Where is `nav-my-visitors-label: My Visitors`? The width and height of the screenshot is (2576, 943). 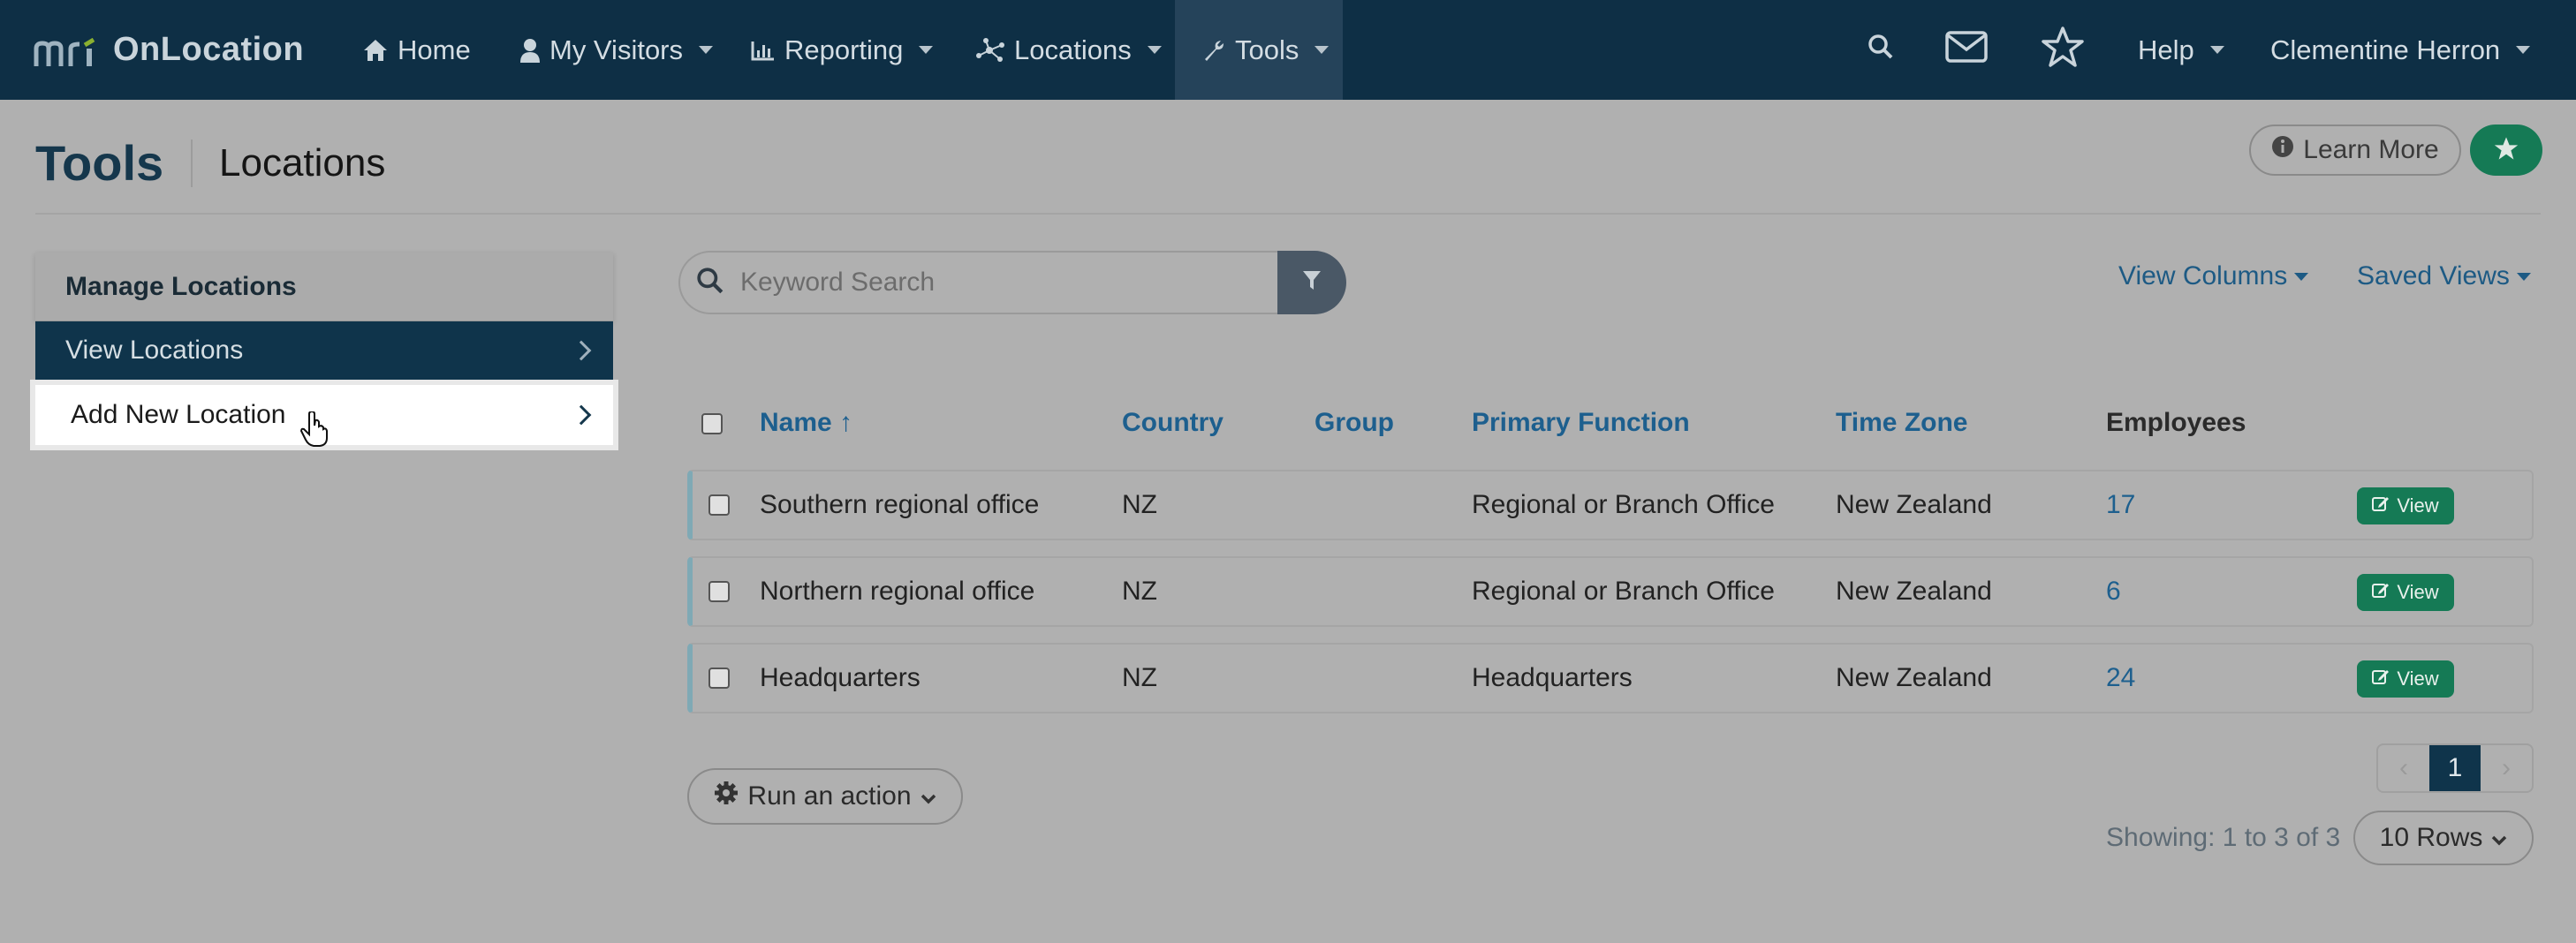 nav-my-visitors-label: My Visitors is located at coordinates (617, 49).